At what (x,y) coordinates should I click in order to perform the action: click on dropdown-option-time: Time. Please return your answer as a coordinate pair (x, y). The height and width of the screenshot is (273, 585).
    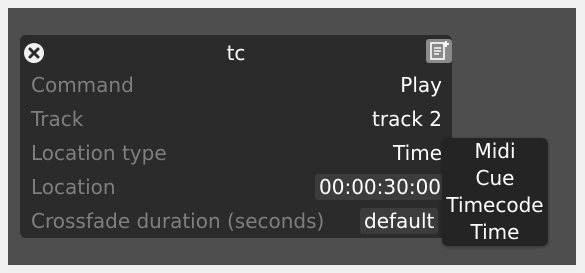
    Looking at the image, I should click on (495, 232).